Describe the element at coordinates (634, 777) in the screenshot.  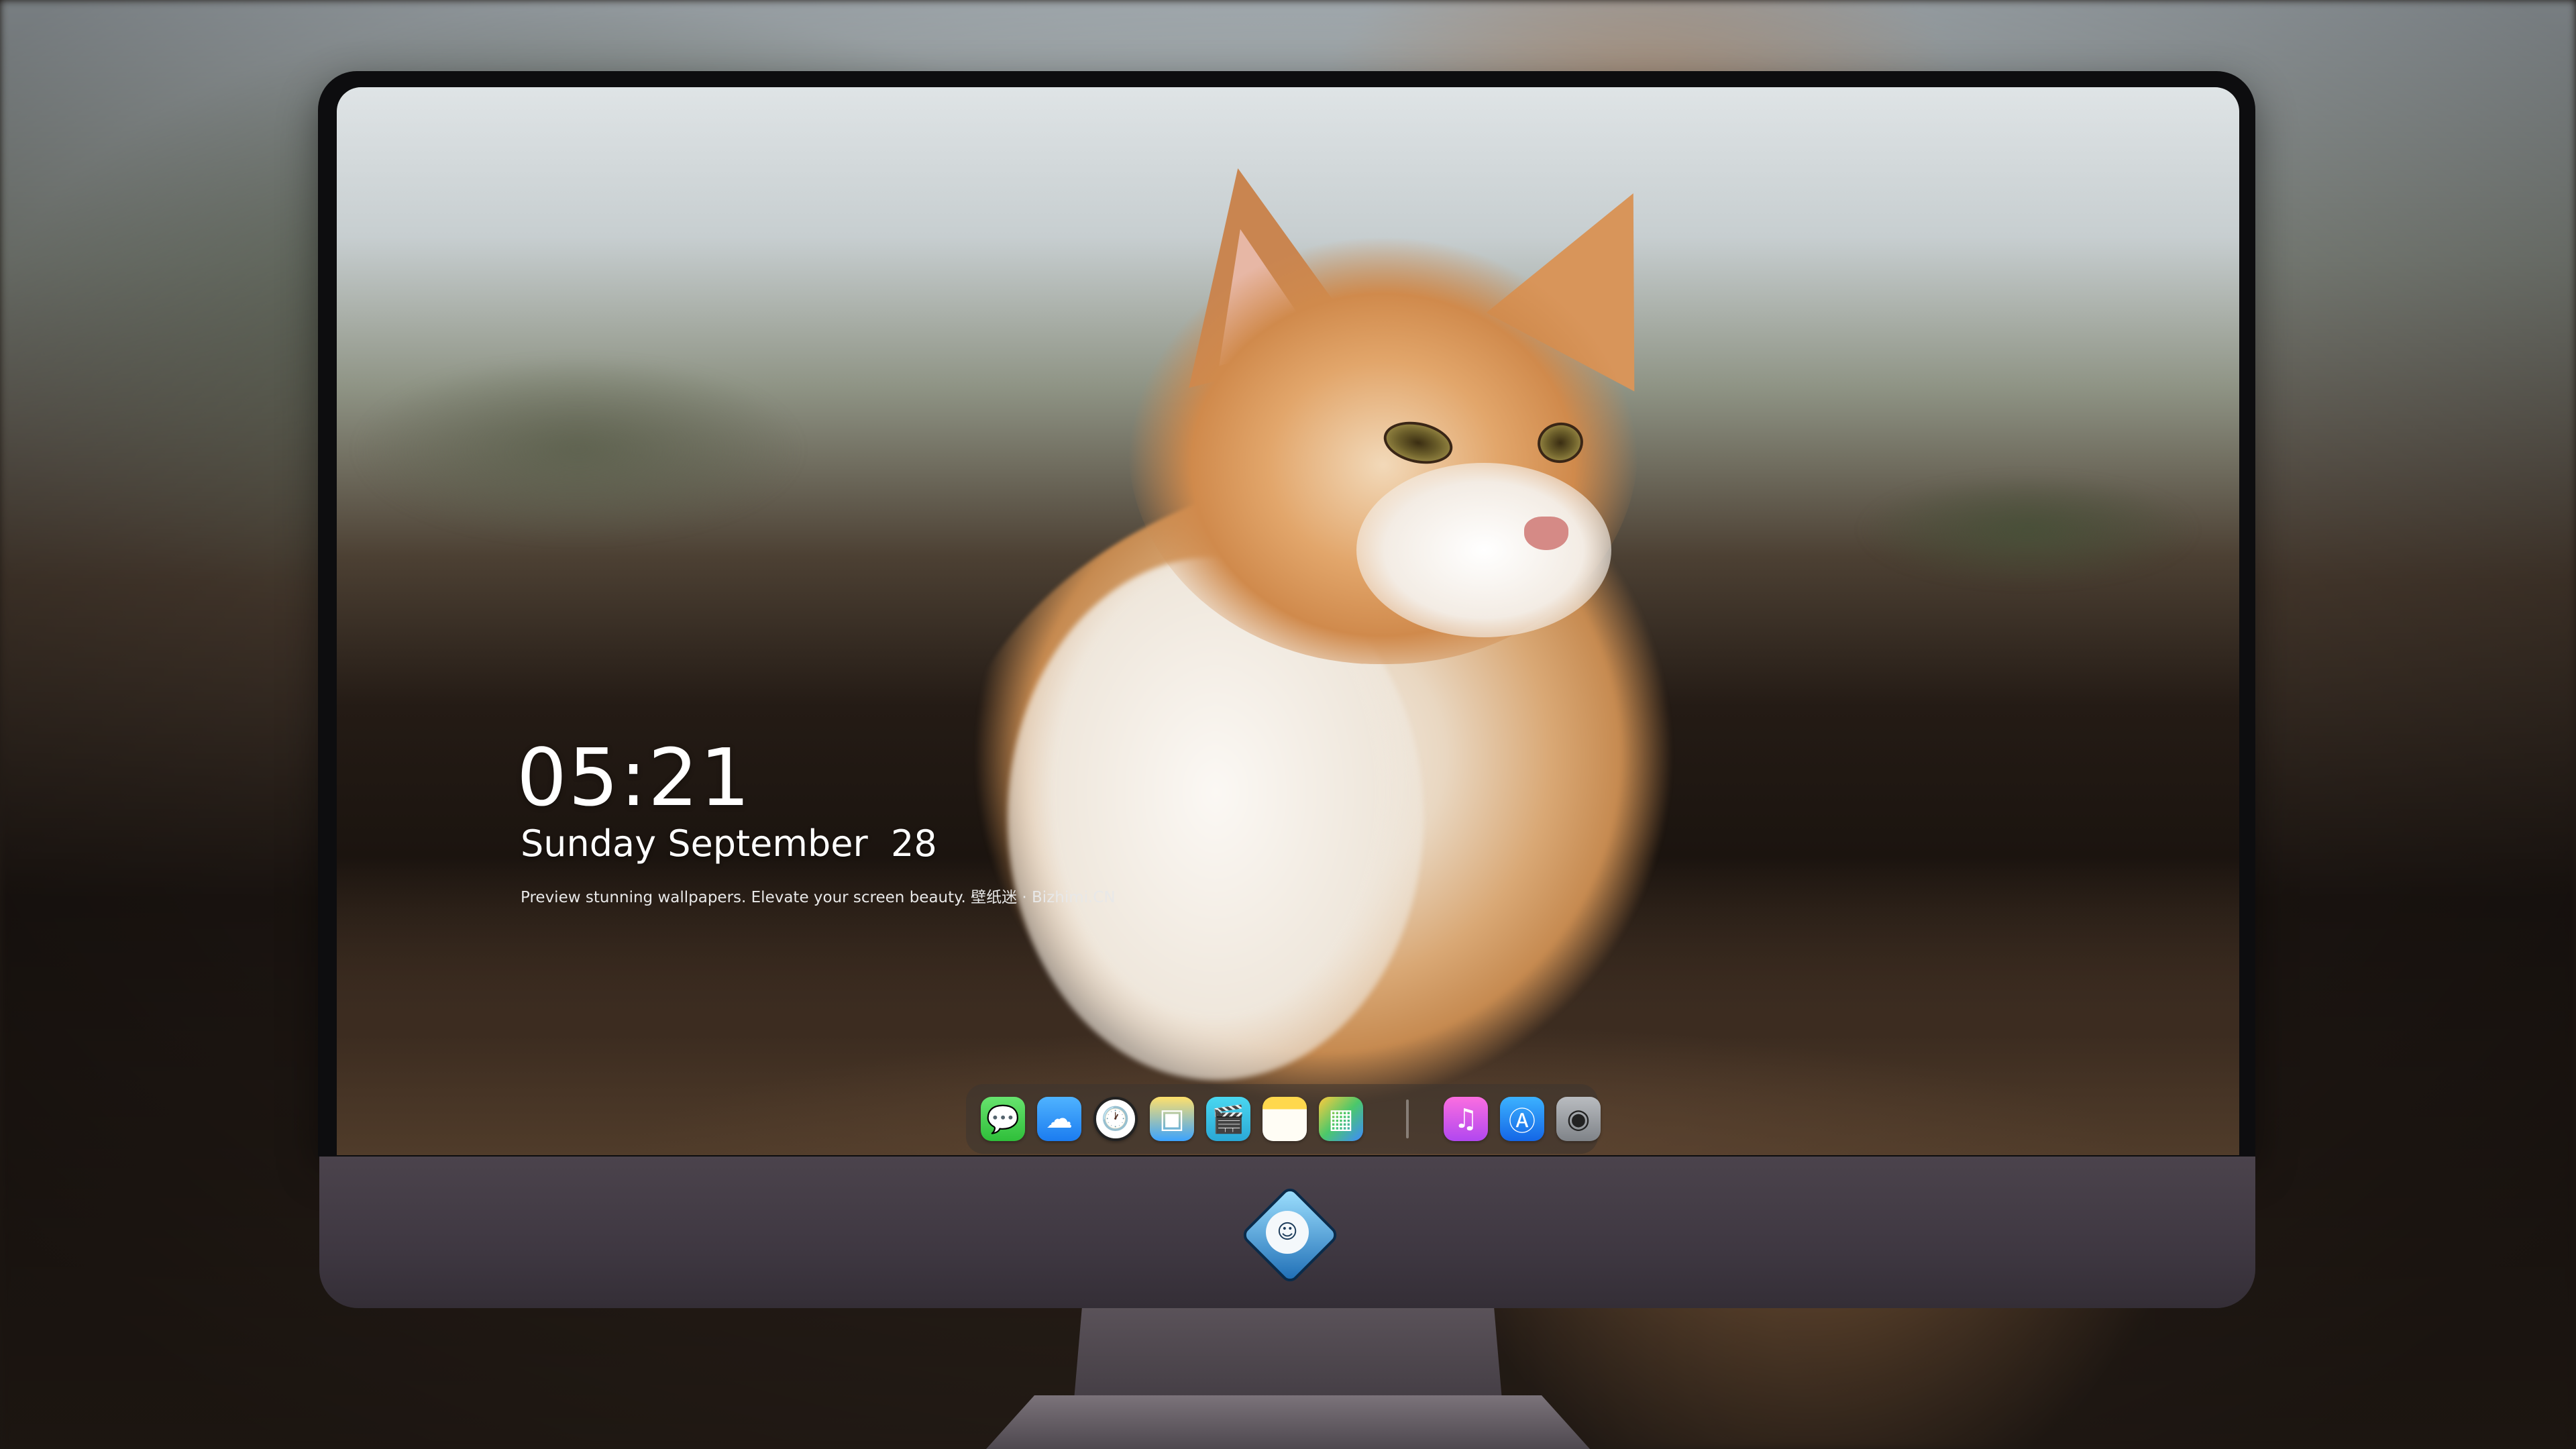
I see `lock-screen-time: 05:21` at that location.